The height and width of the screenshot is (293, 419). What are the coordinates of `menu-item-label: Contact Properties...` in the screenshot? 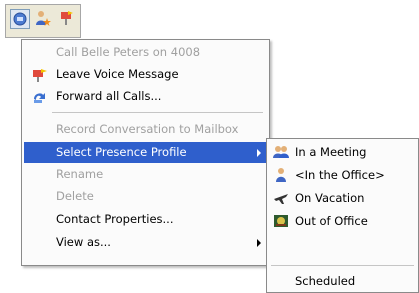 It's located at (115, 219).